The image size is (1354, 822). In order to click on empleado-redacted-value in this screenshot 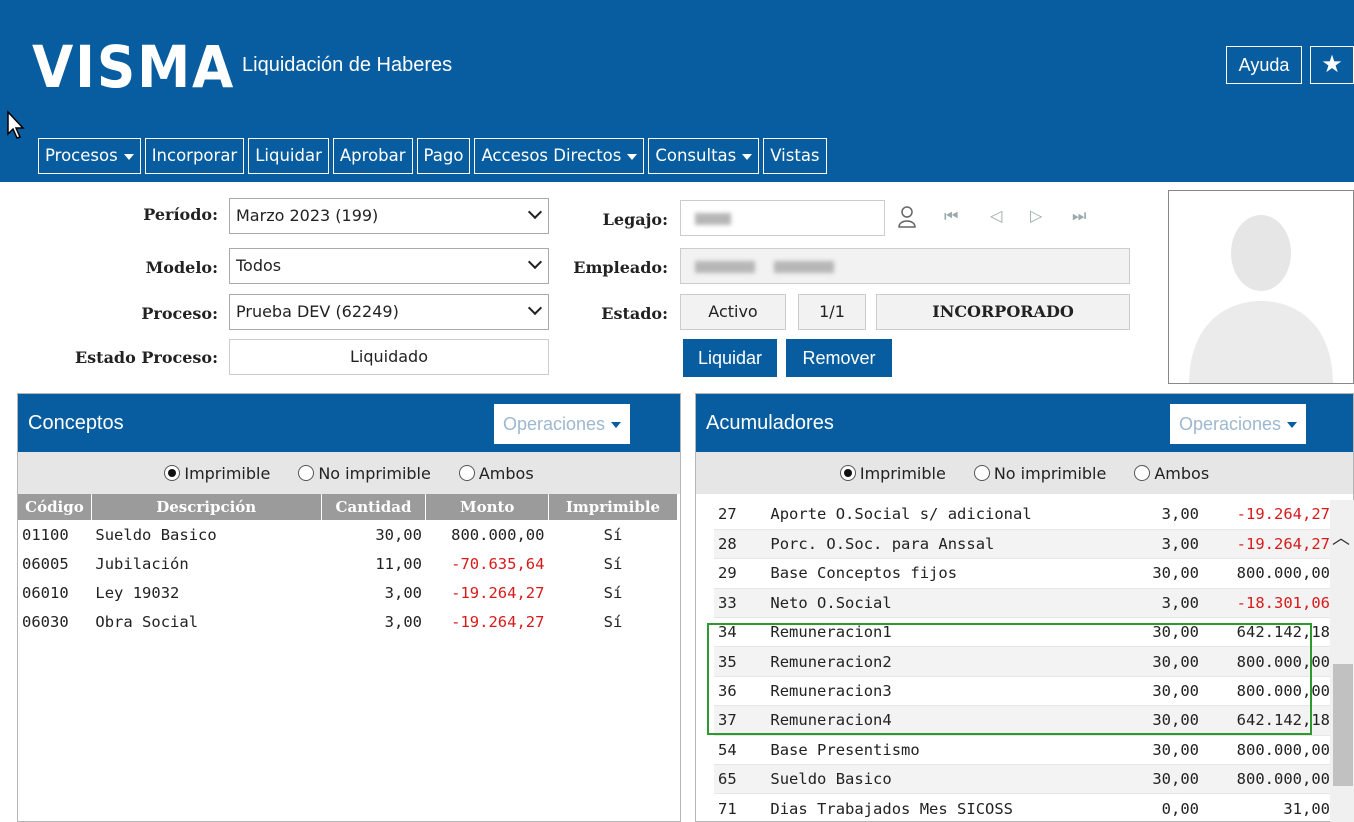, I will do `click(804, 266)`.